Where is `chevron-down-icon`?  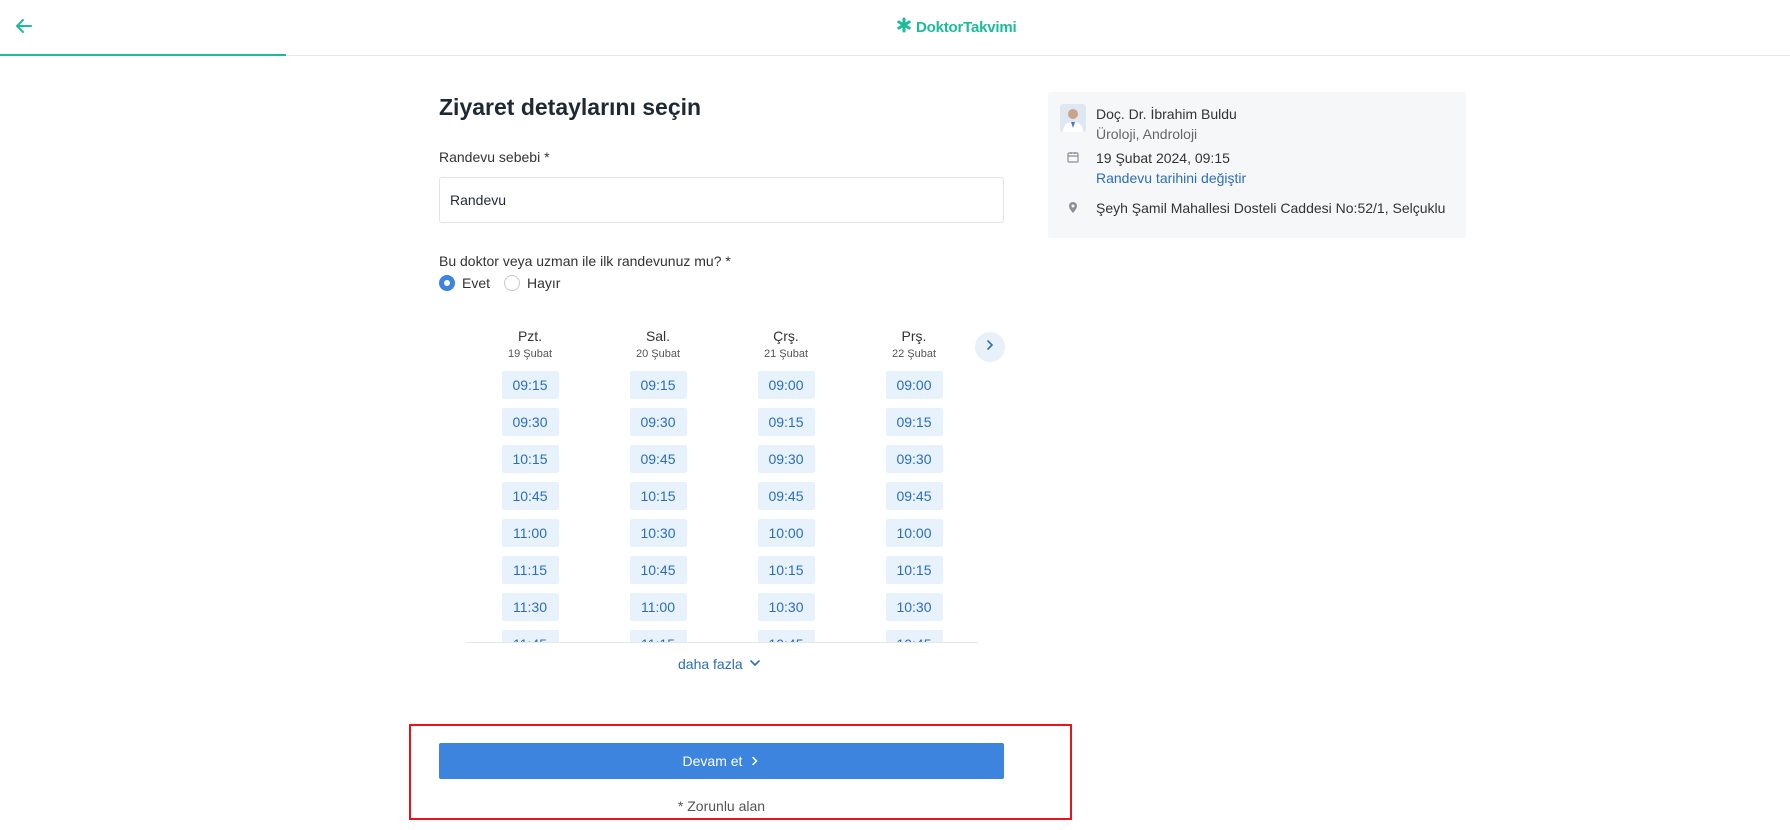
chevron-down-icon is located at coordinates (755, 664).